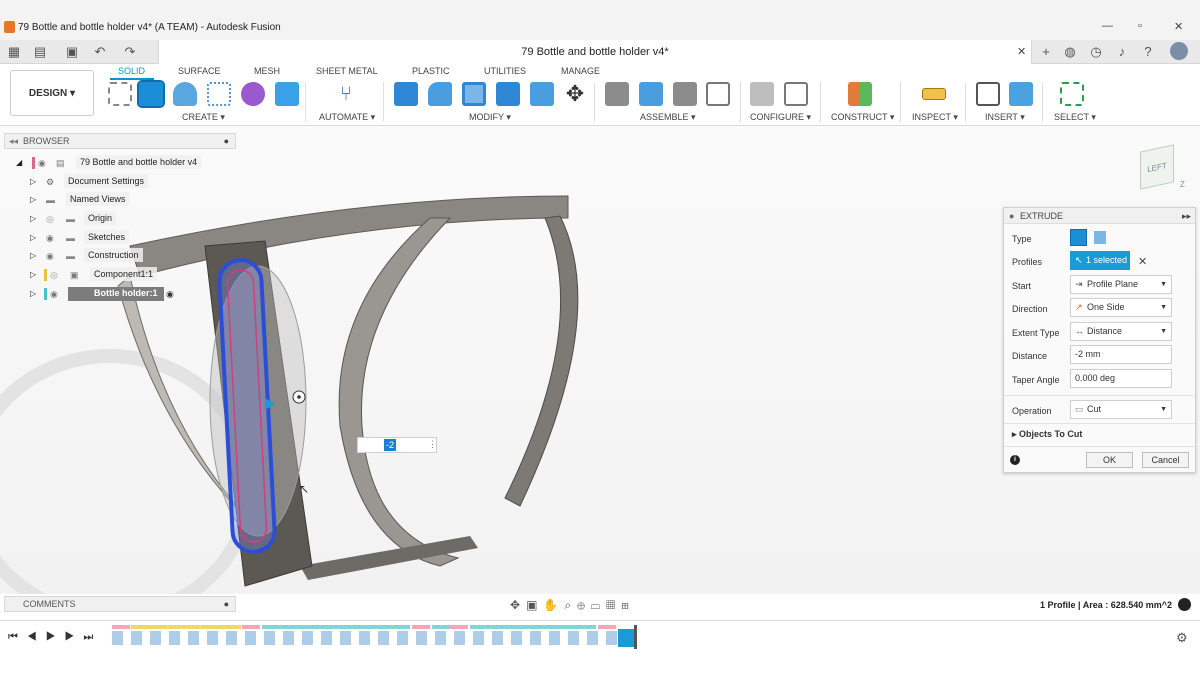 Image resolution: width=1200 pixels, height=675 pixels. I want to click on timeline-next-icon: ▶, so click(74, 637).